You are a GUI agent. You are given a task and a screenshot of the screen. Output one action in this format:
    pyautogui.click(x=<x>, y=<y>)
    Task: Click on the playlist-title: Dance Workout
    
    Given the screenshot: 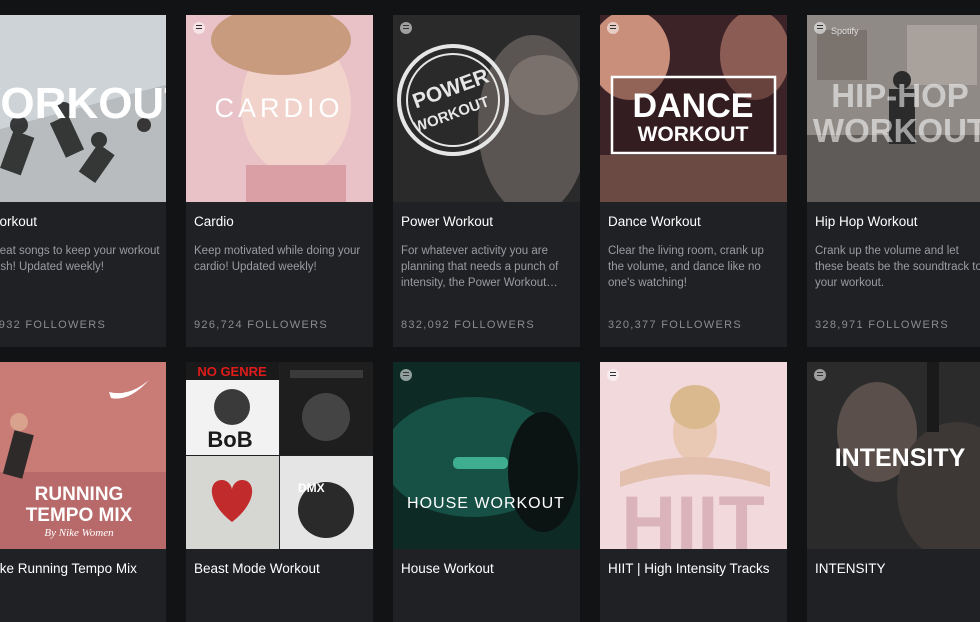 What is the action you would take?
    pyautogui.click(x=695, y=221)
    